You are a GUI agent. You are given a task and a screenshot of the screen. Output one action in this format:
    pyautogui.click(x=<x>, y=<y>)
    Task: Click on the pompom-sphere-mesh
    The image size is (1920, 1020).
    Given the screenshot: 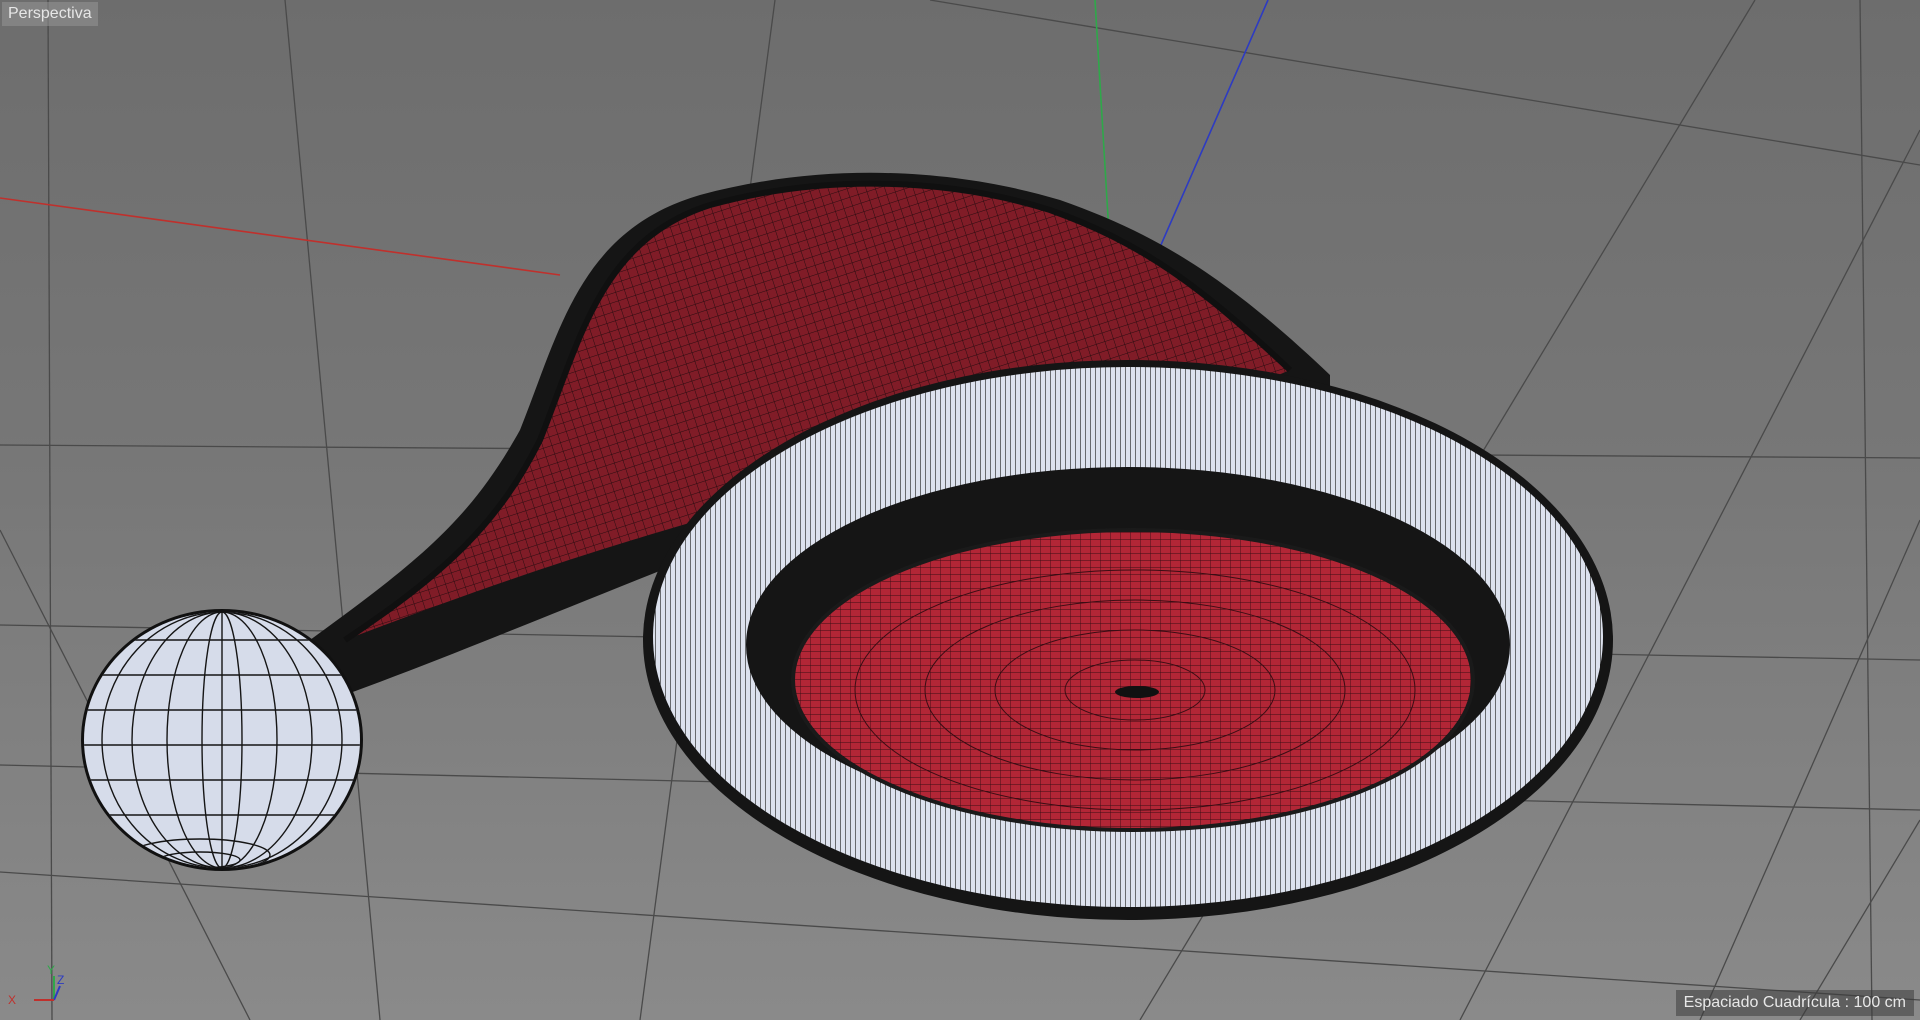 What is the action you would take?
    pyautogui.click(x=222, y=740)
    